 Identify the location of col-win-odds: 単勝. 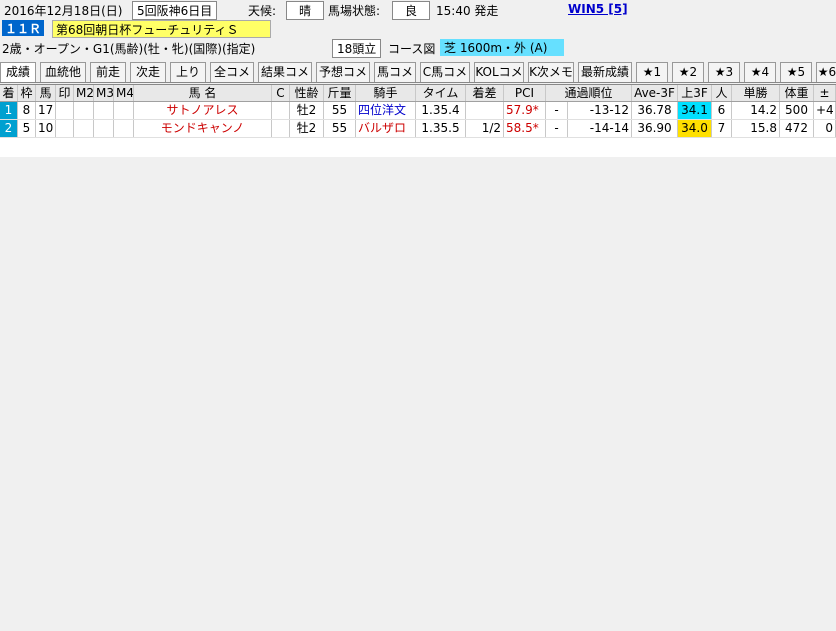
(756, 93).